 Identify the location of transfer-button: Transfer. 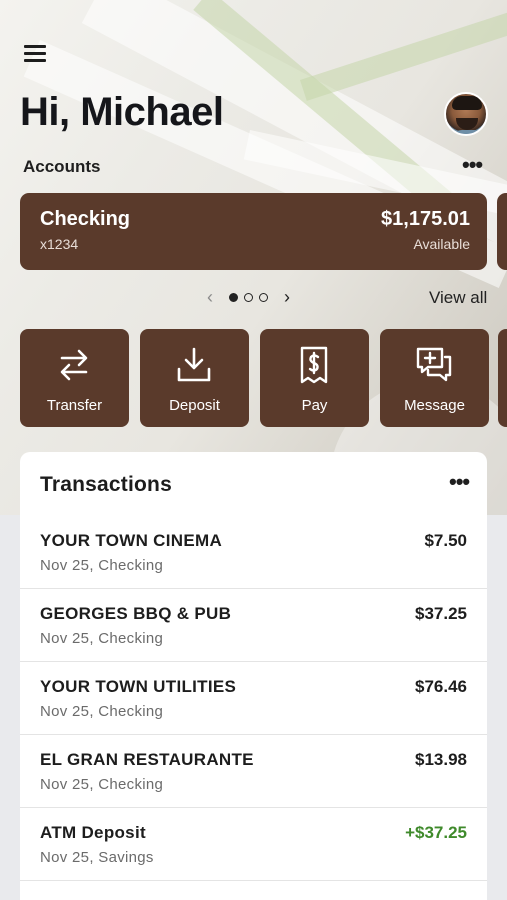
(74, 378).